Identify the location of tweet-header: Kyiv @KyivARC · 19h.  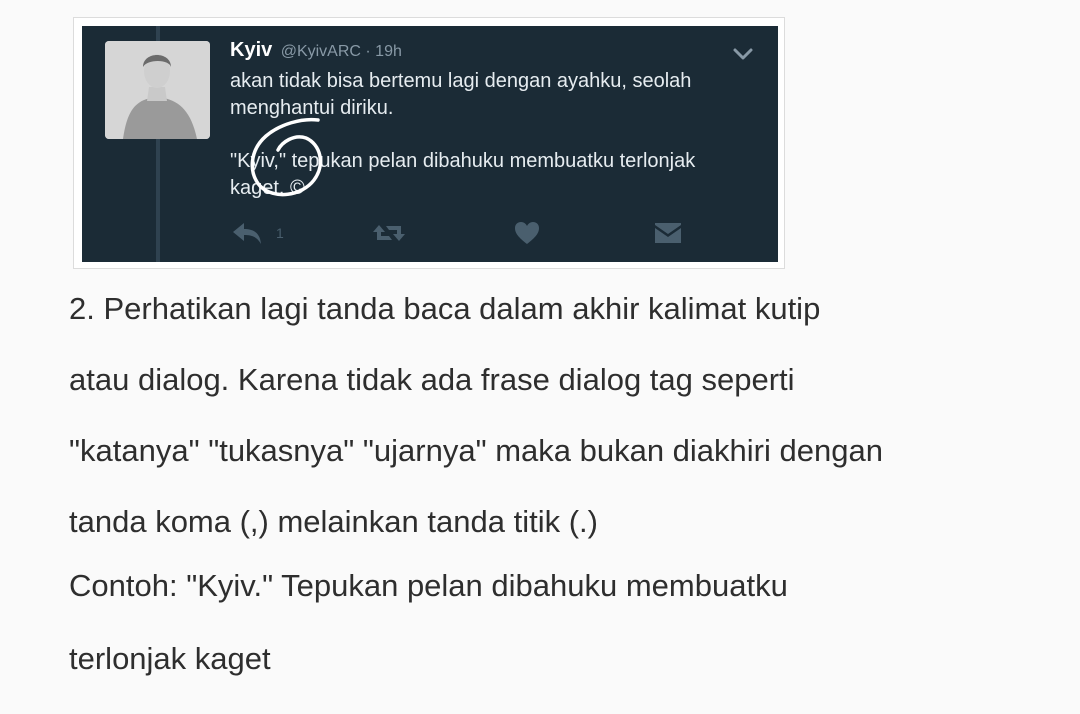
(316, 50).